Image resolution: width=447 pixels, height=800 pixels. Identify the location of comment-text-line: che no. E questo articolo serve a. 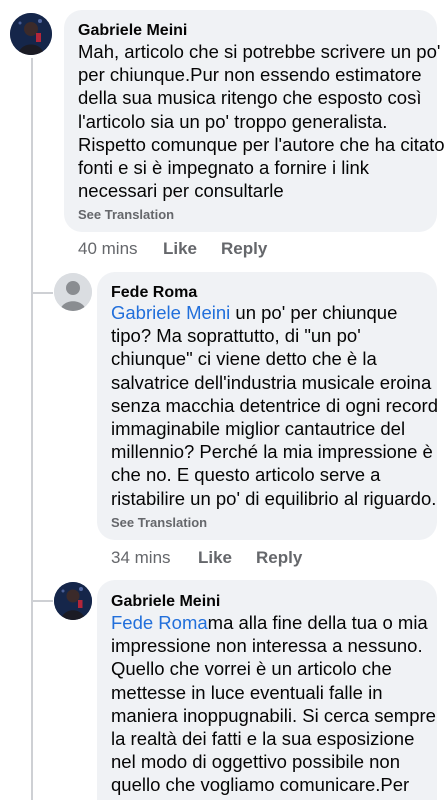
(246, 475).